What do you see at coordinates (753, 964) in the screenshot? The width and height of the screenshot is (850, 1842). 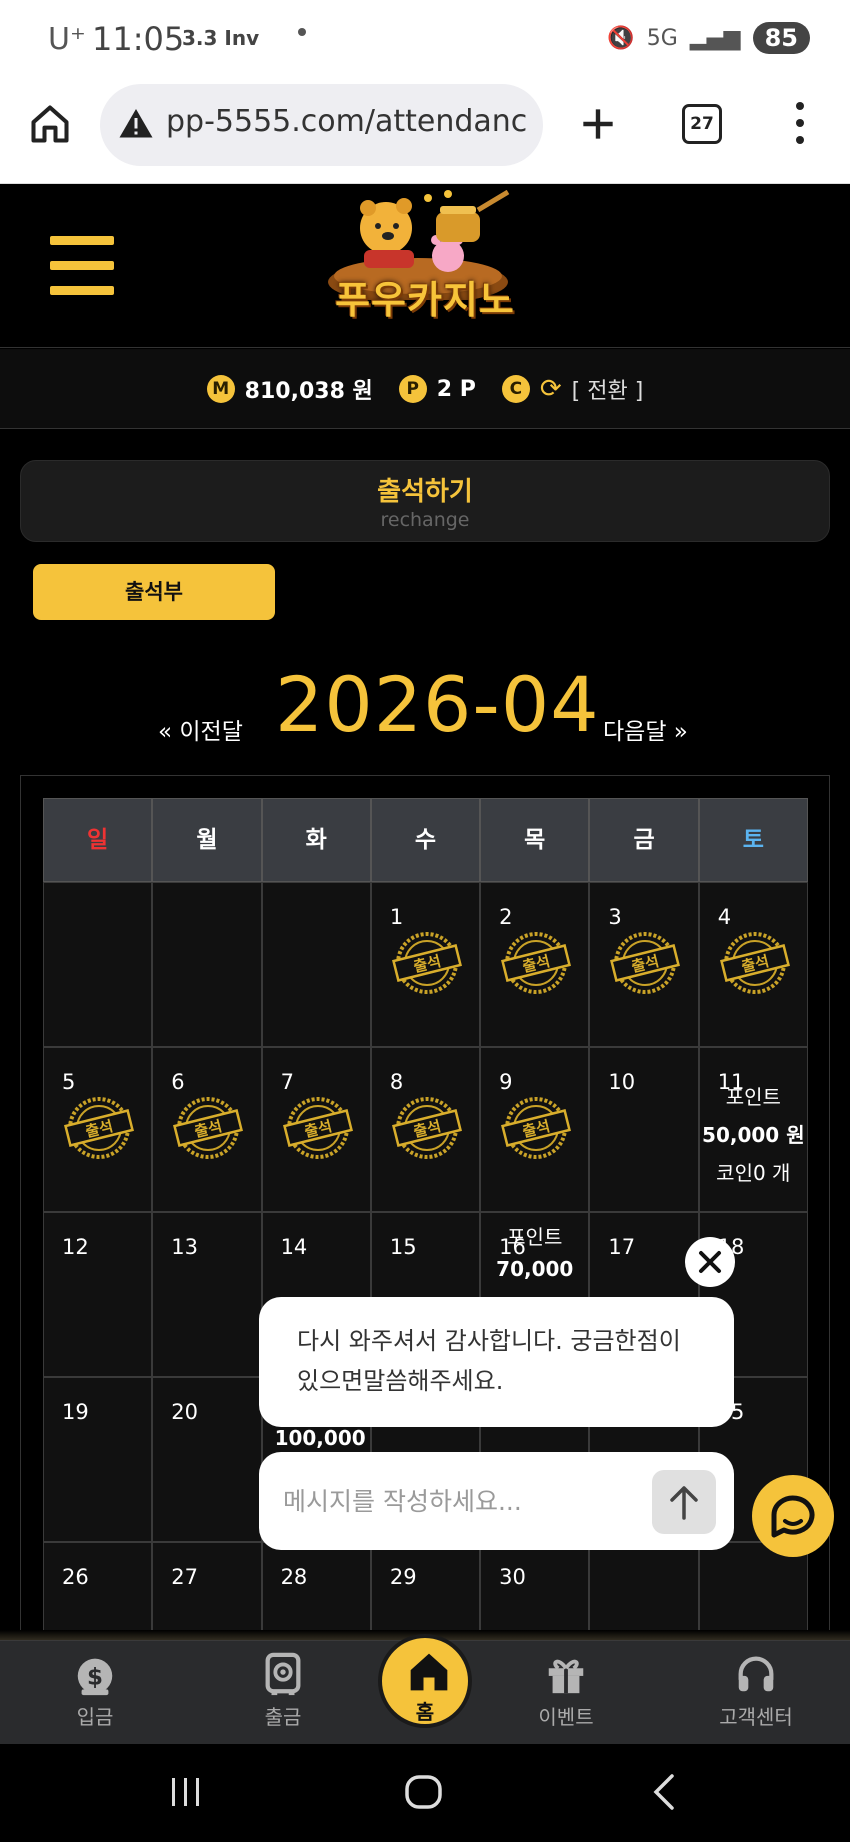 I see `calendar-day: 4 출석` at bounding box center [753, 964].